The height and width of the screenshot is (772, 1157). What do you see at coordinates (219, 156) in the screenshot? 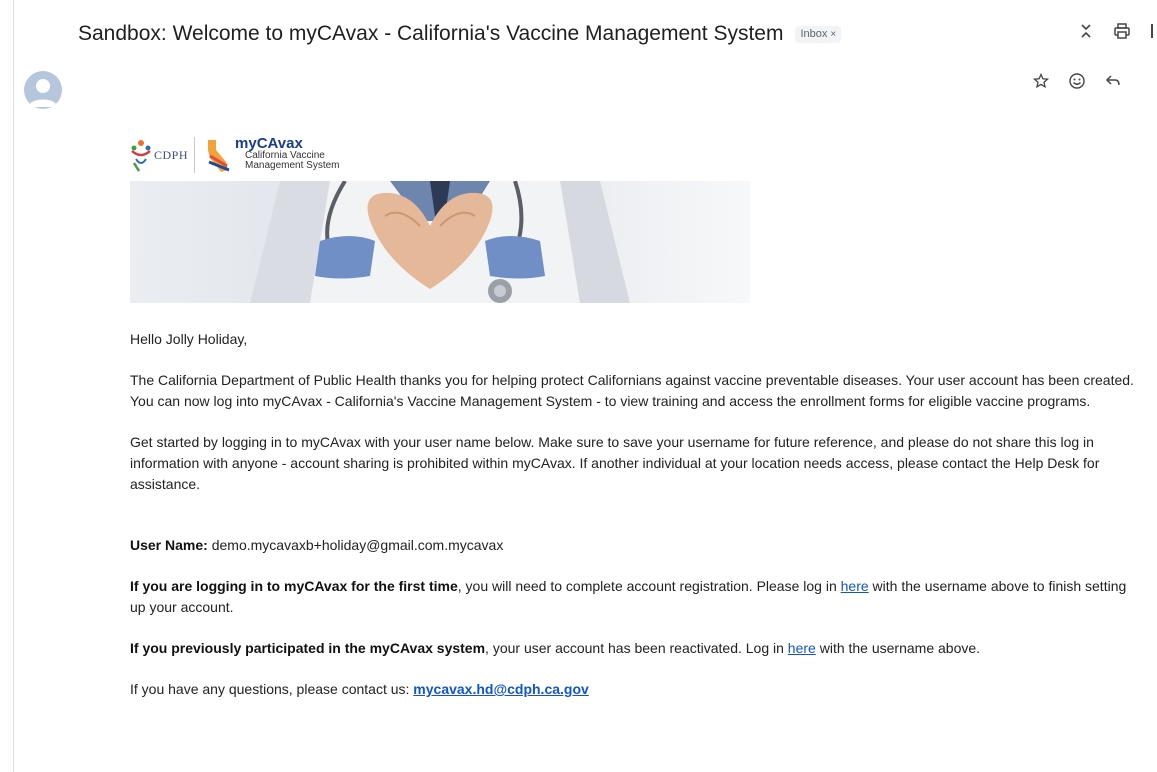
I see `california-state-icon` at bounding box center [219, 156].